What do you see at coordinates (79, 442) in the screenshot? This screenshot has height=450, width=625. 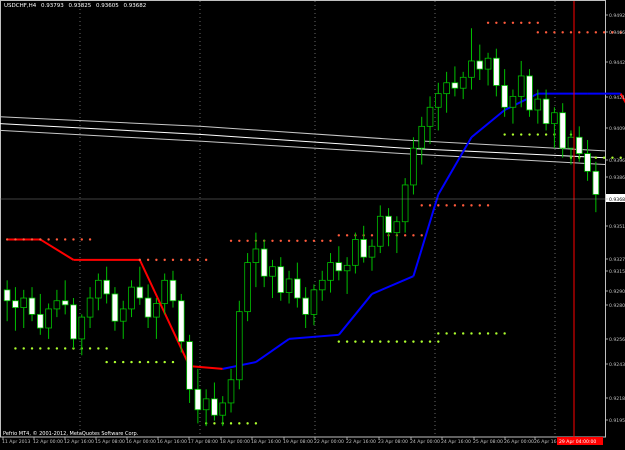 I see `time-axis-label: 12 Apr 16:00` at bounding box center [79, 442].